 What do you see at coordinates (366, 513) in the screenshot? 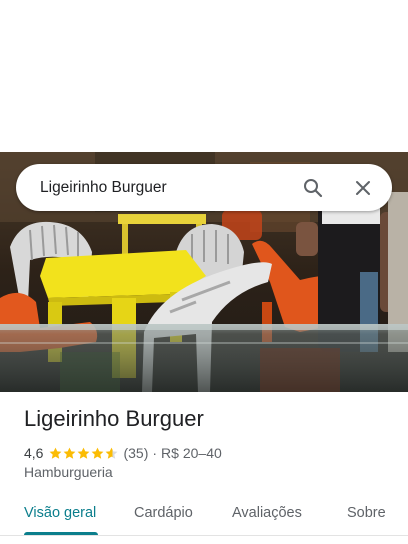
I see `tab-about: Sobre` at bounding box center [366, 513].